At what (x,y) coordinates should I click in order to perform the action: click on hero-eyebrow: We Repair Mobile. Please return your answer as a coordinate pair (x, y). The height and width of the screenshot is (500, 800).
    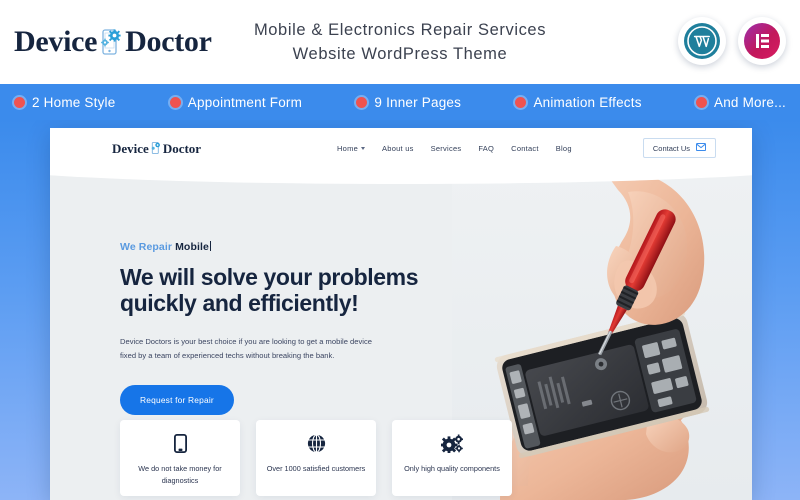
    Looking at the image, I should click on (270, 247).